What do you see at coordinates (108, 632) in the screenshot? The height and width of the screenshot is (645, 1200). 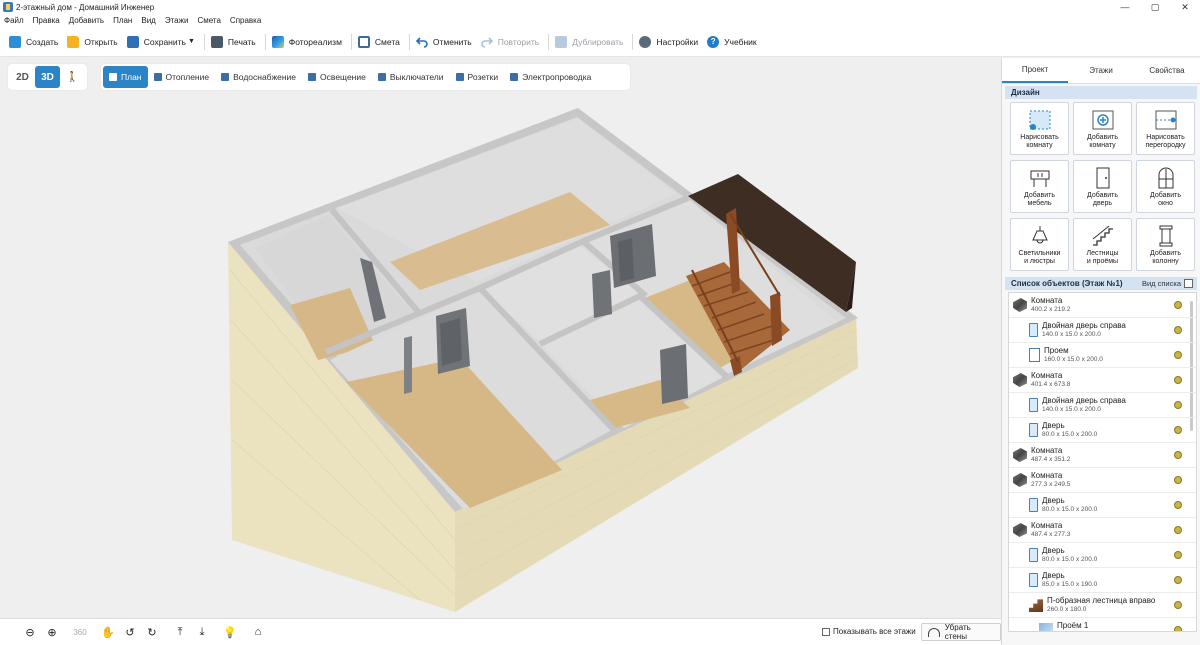 I see `pan-hand-icon: ✋` at bounding box center [108, 632].